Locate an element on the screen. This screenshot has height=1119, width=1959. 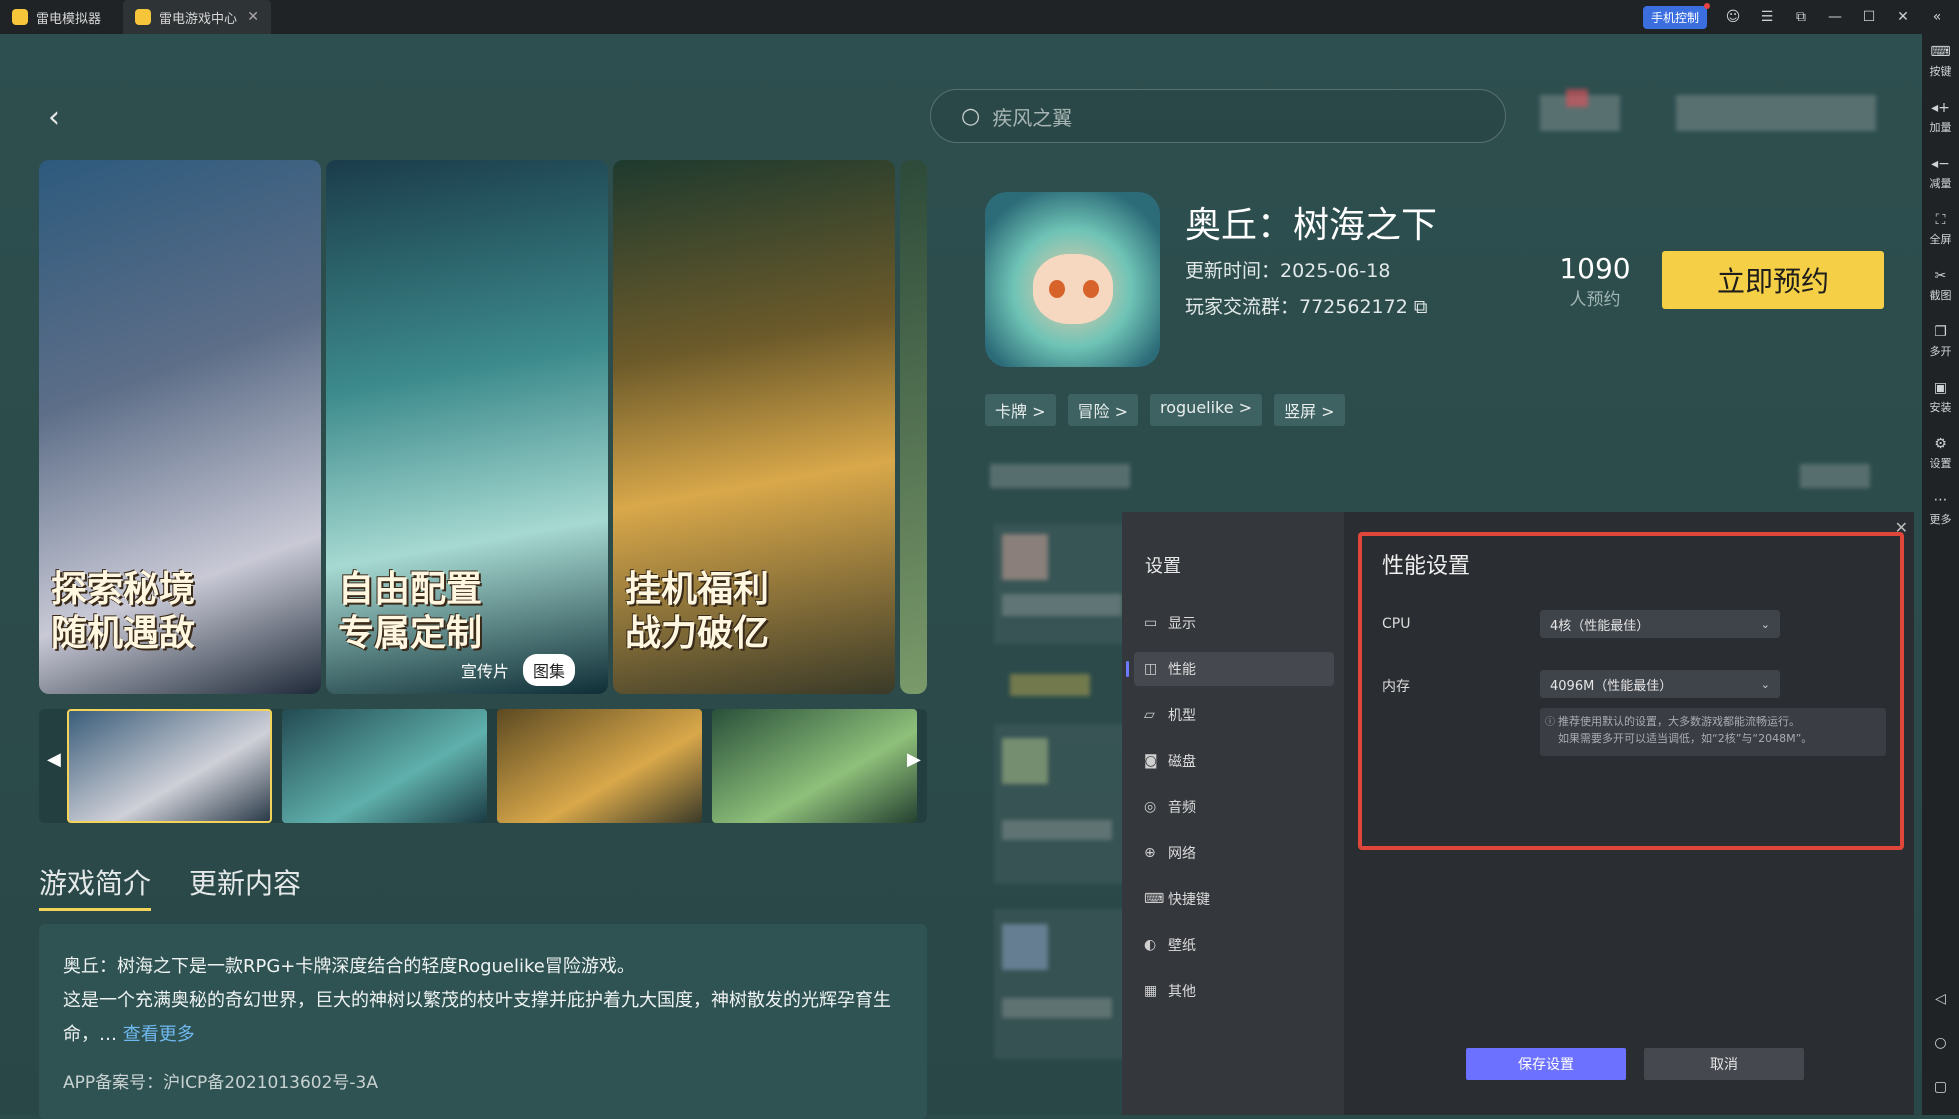
nav-wallpaper: ◐ 壁纸 is located at coordinates (1234, 945).